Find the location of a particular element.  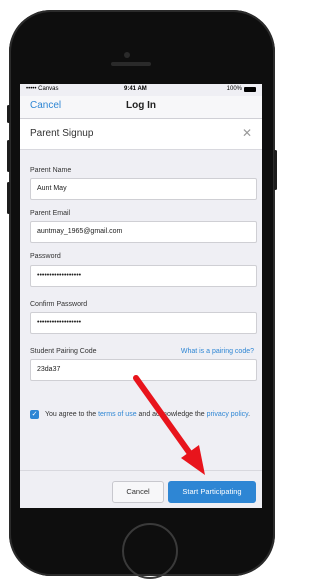

carrier-label: ••••• Canvas is located at coordinates (42, 89).